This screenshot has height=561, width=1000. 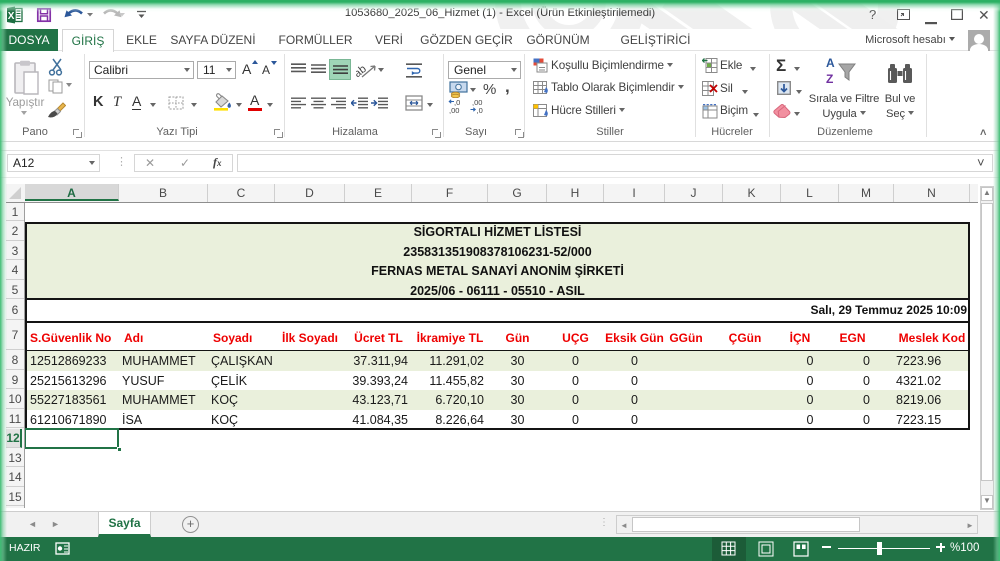 What do you see at coordinates (480, 110) in the screenshot?
I see `svg-text: ,0` at bounding box center [480, 110].